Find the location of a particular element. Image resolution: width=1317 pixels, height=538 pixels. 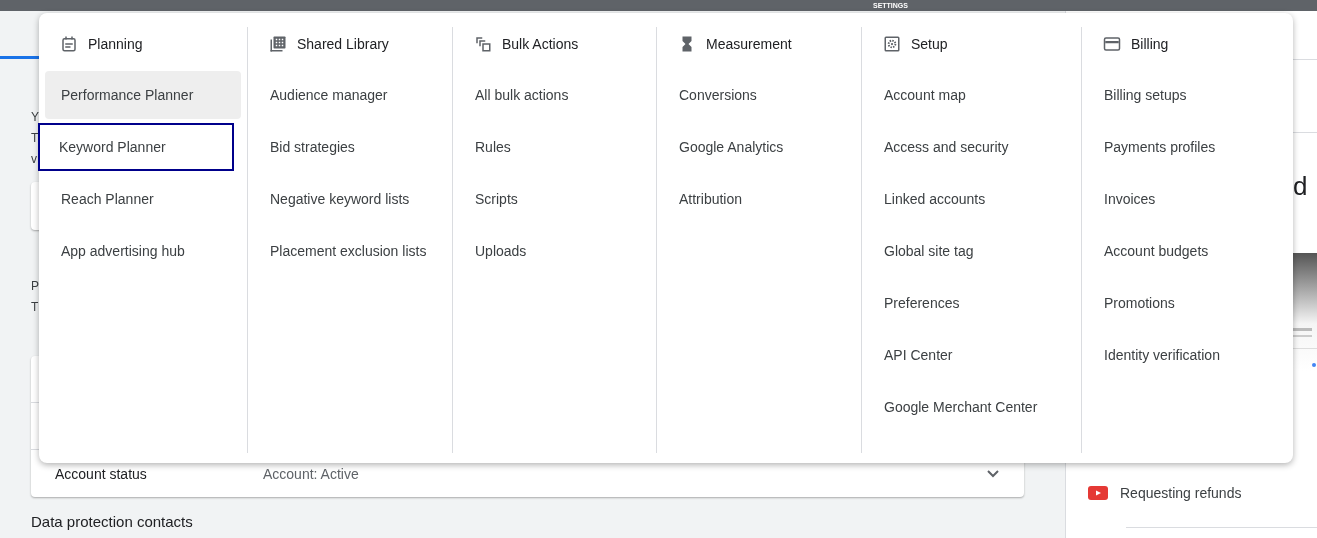

menu-item: App advertising hub is located at coordinates (143, 251).